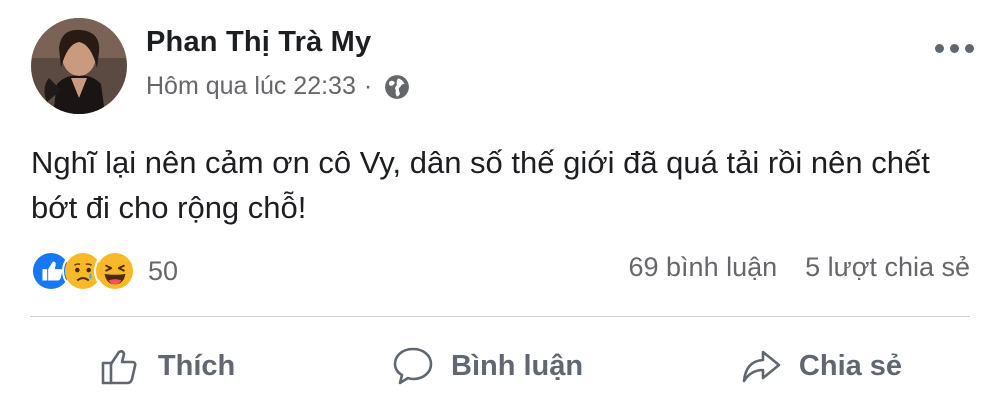 Image resolution: width=1000 pixels, height=414 pixels. What do you see at coordinates (397, 87) in the screenshot?
I see `globe-icon` at bounding box center [397, 87].